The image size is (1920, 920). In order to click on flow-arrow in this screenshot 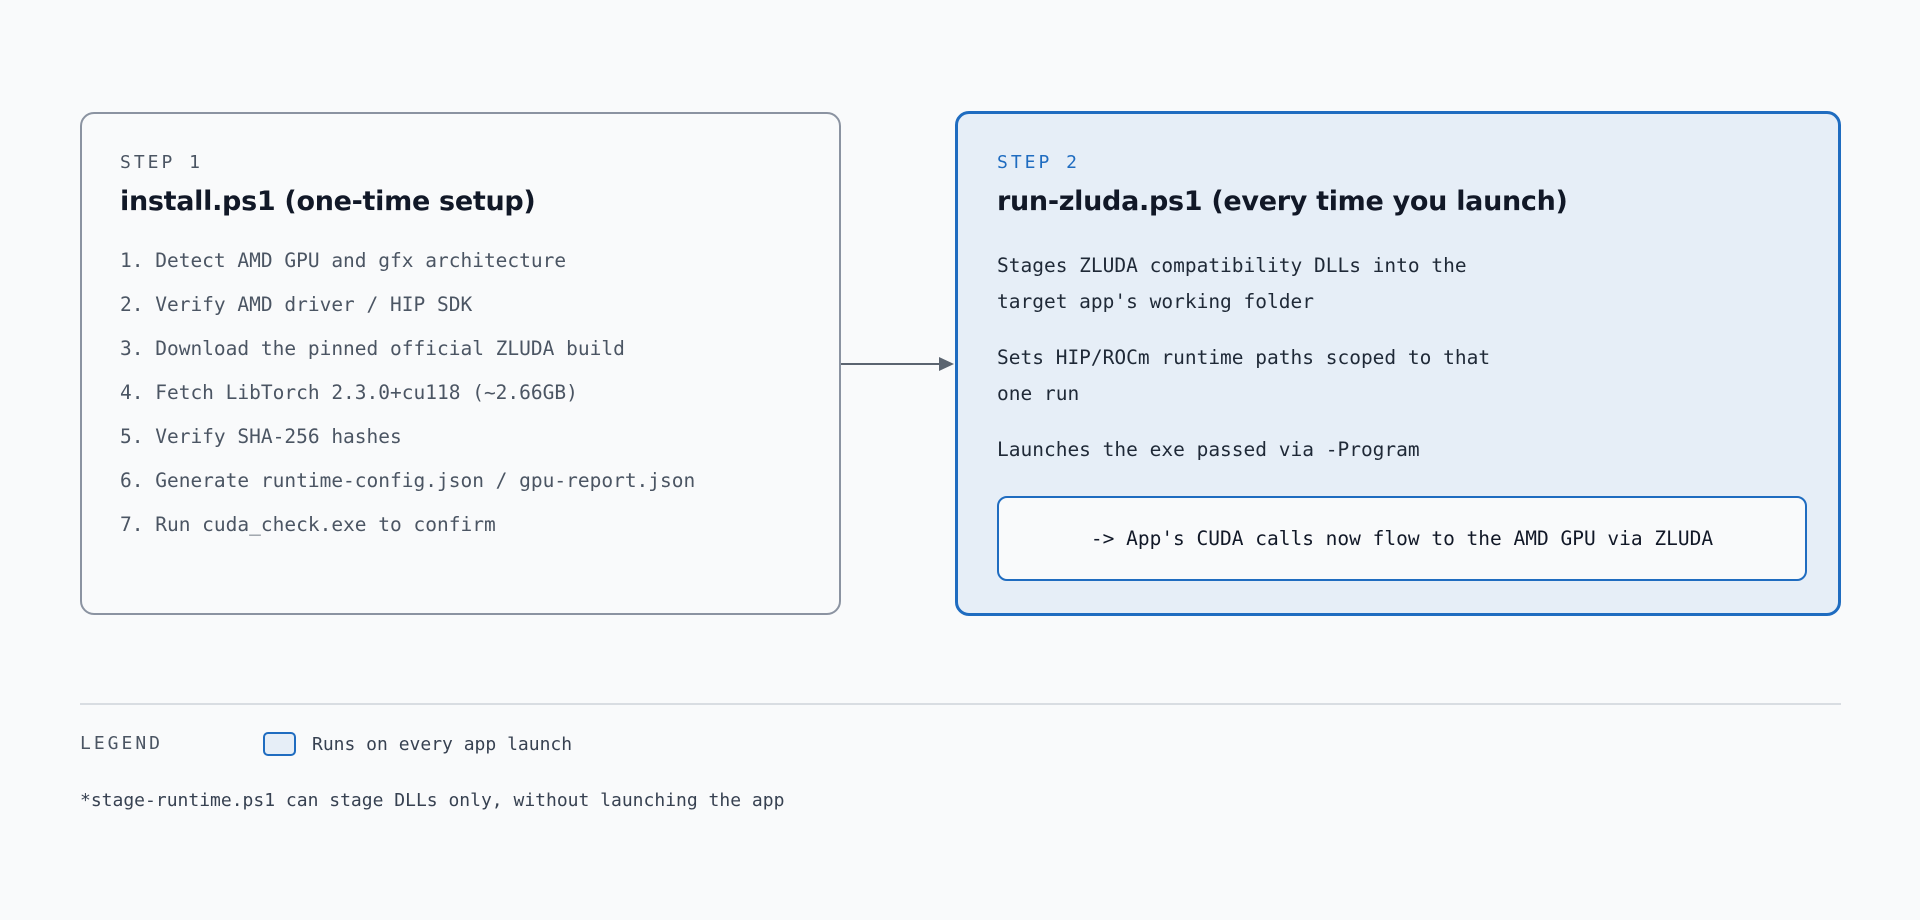, I will do `click(897, 364)`.